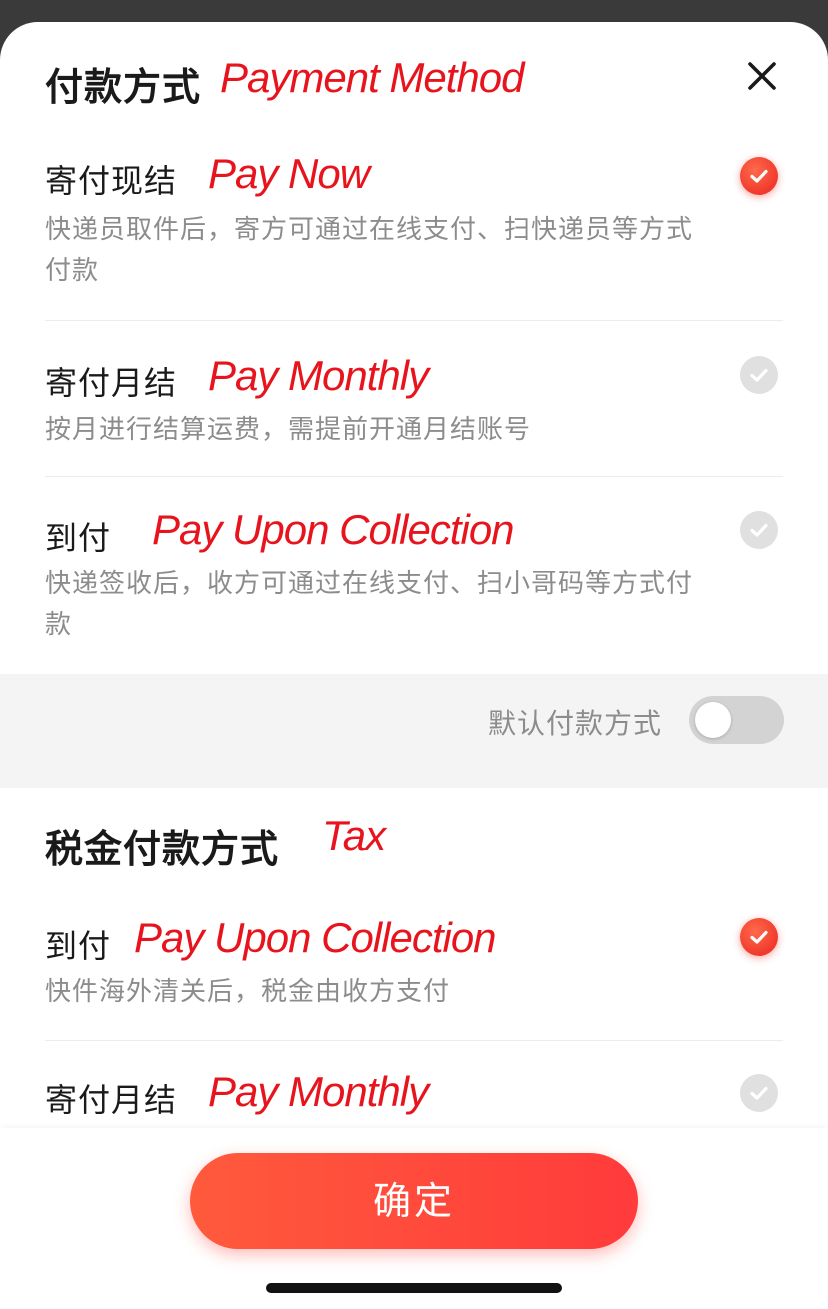  I want to click on payment-option-pay-monthly: 寄付月结 Pay Monthly 按月进行结算运费，需提前开通月结账号, so click(414, 414).